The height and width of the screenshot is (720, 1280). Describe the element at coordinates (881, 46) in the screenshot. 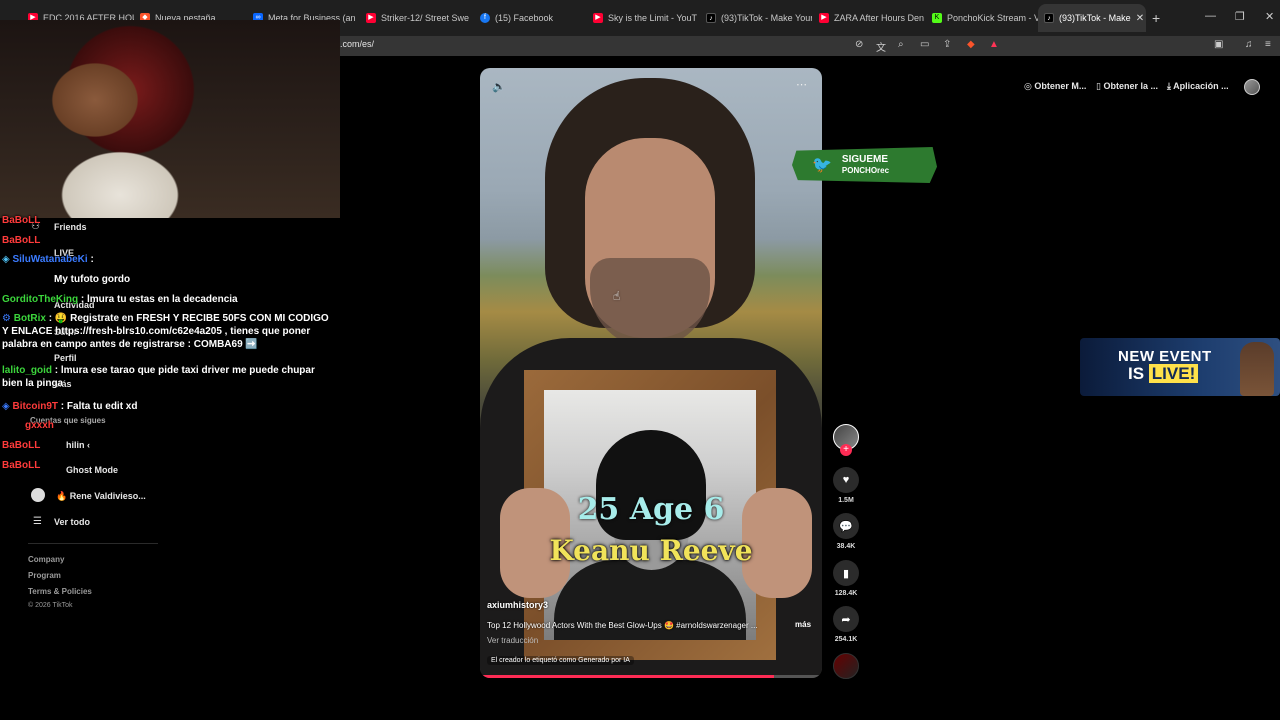

I see `translate-icon: 文` at that location.